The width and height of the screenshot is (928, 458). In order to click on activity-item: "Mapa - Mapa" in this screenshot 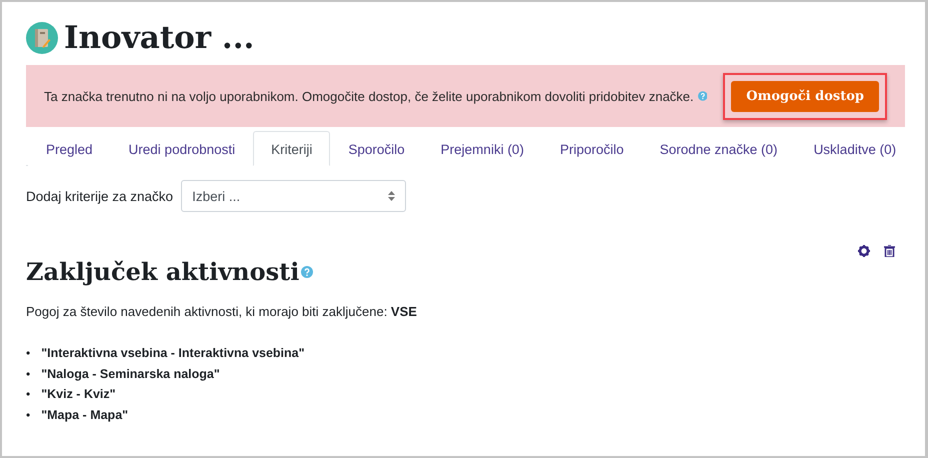, I will do `click(84, 415)`.